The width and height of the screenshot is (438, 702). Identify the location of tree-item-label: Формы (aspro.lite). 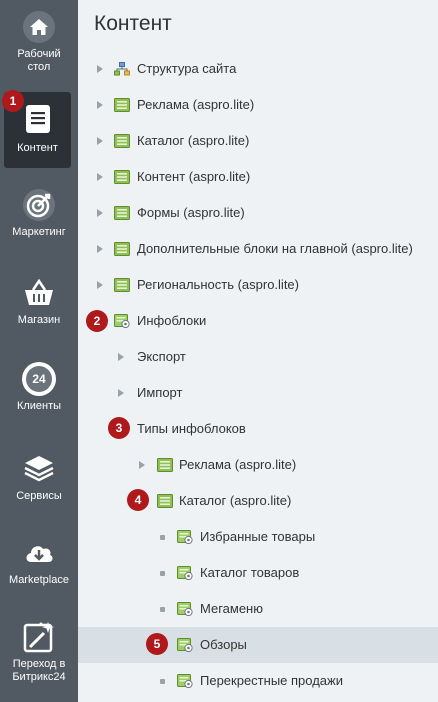
(191, 212).